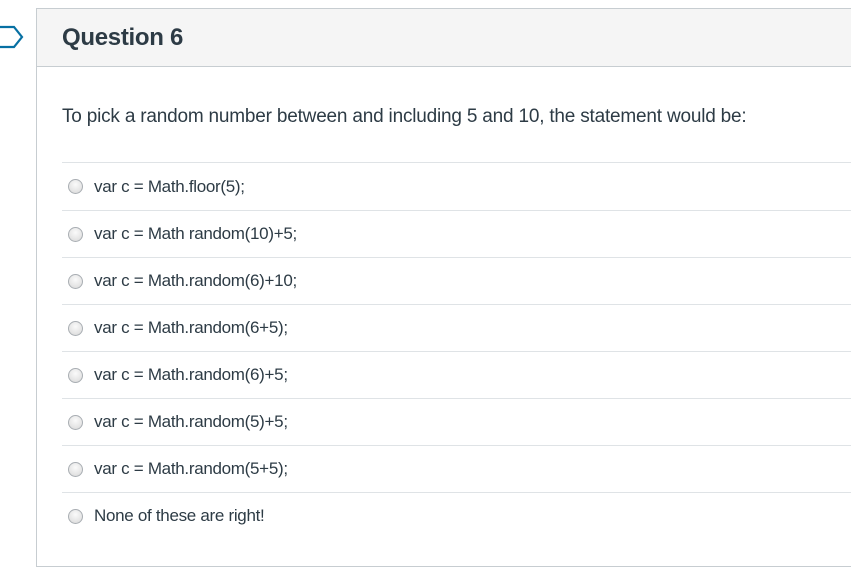 This screenshot has width=851, height=574. I want to click on answer-label: var c = Math.random(5)+5;, so click(191, 421).